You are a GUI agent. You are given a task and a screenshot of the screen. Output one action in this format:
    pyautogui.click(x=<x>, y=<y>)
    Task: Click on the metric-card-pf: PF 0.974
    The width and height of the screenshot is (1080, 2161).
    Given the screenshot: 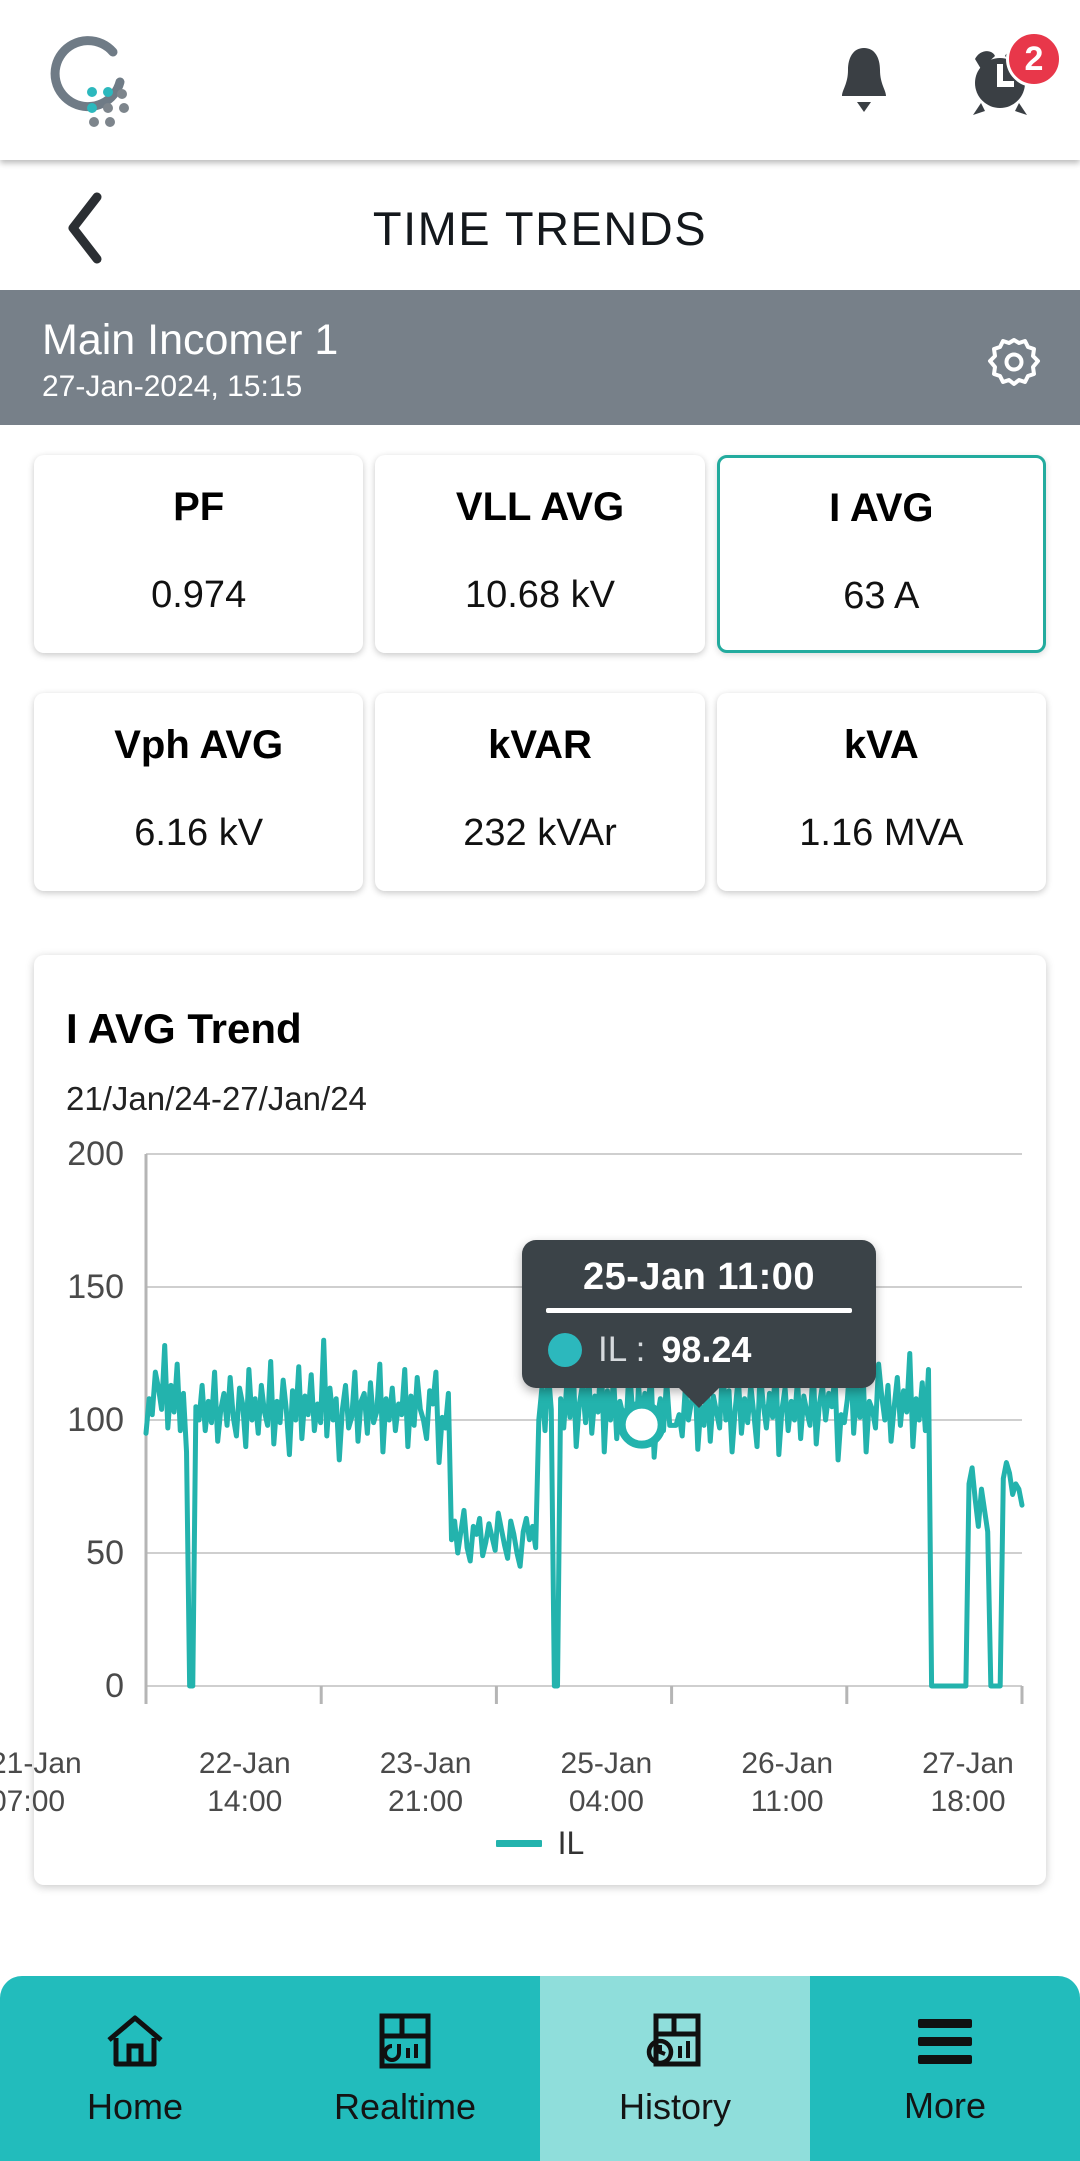 What is the action you would take?
    pyautogui.click(x=199, y=554)
    